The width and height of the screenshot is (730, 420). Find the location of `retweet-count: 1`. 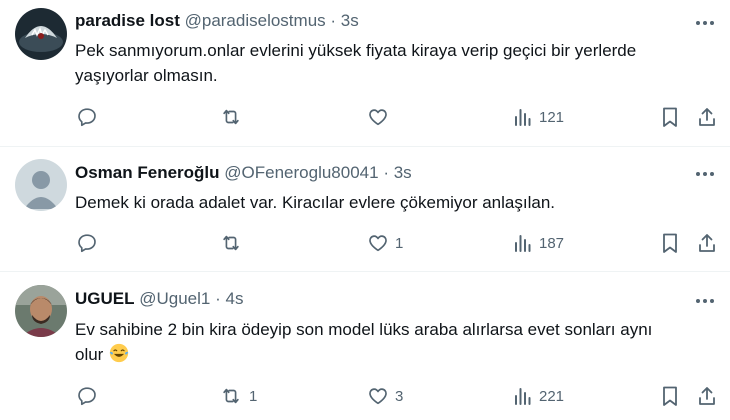

retweet-count: 1 is located at coordinates (253, 396).